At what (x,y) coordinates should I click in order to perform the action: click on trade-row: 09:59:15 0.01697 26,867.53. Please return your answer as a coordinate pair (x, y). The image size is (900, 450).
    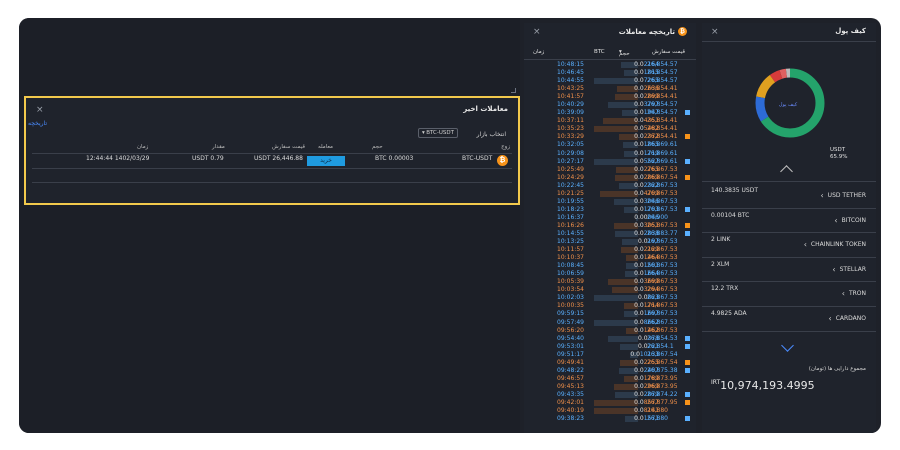
    Looking at the image, I should click on (622, 314).